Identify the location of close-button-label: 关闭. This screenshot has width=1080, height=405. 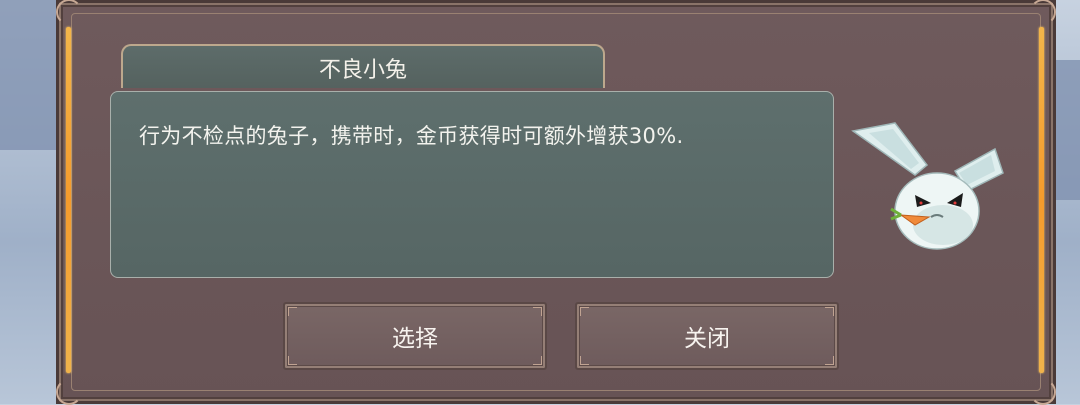
(707, 339).